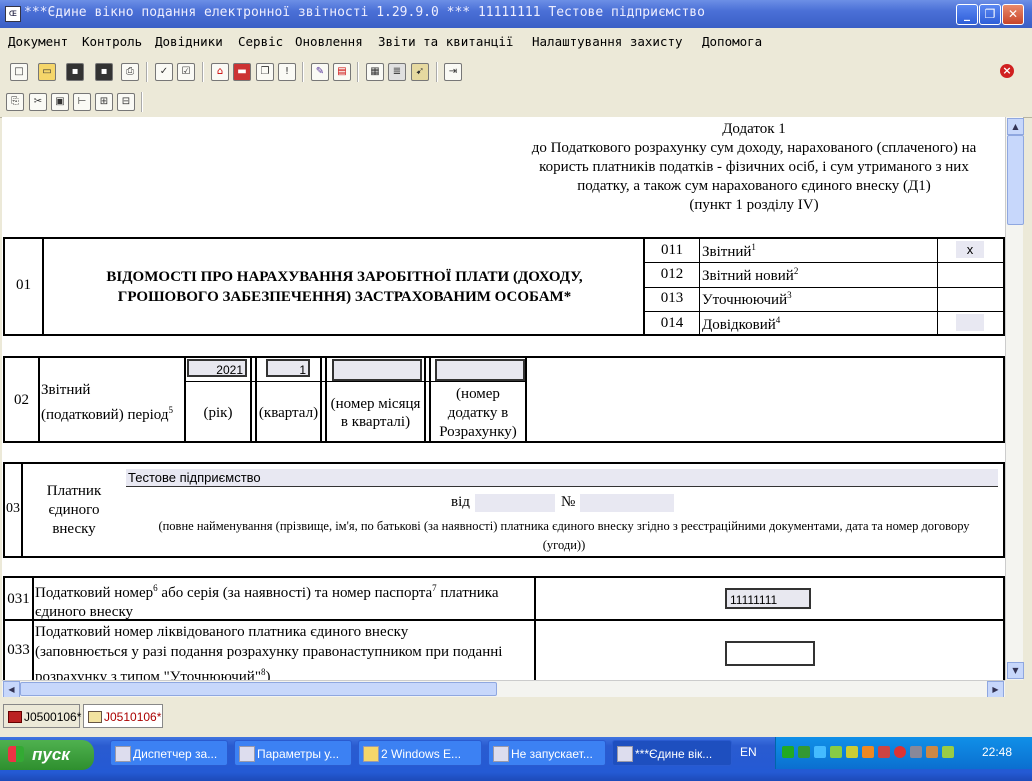  What do you see at coordinates (562, 478) in the screenshot?
I see `payer-name-input: Тестове підприємство` at bounding box center [562, 478].